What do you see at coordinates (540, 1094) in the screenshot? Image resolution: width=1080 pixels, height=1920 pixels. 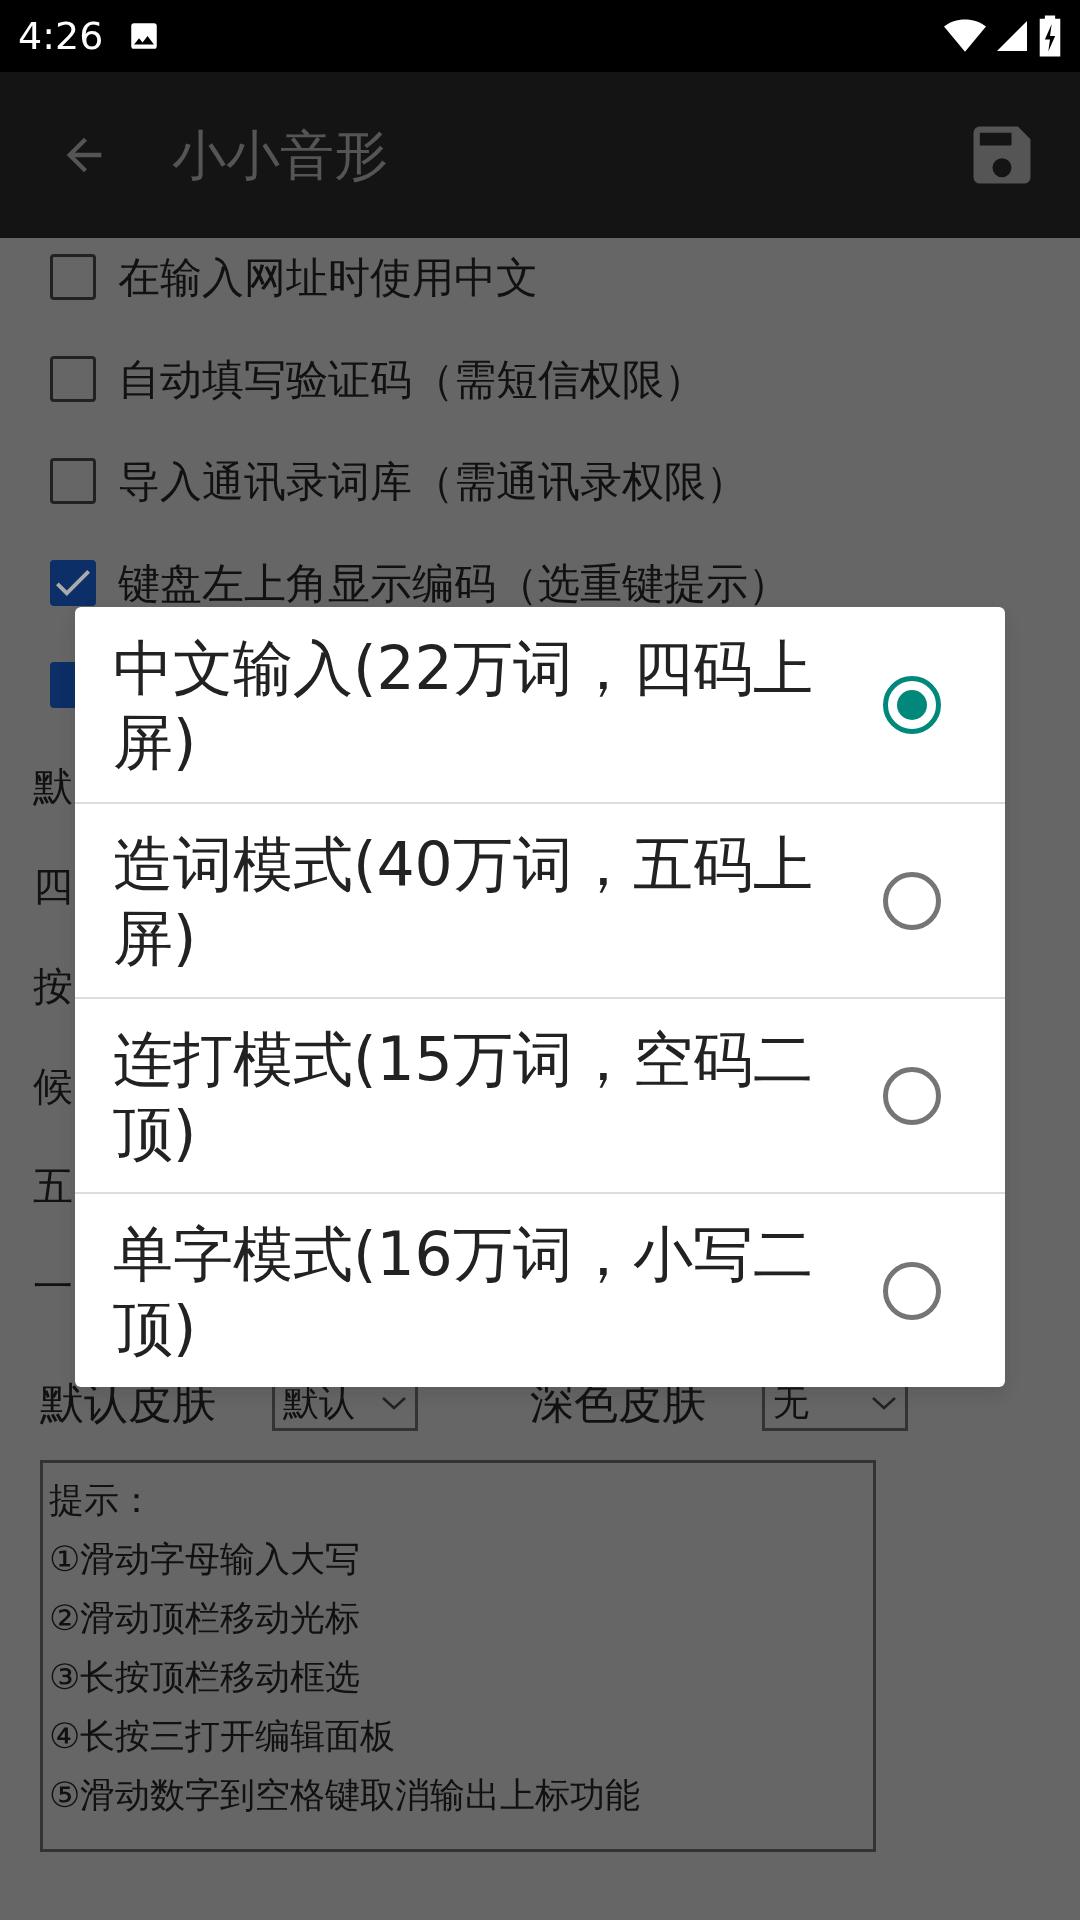 I see `option-row: 连打模式(15万词，空码二顶)` at bounding box center [540, 1094].